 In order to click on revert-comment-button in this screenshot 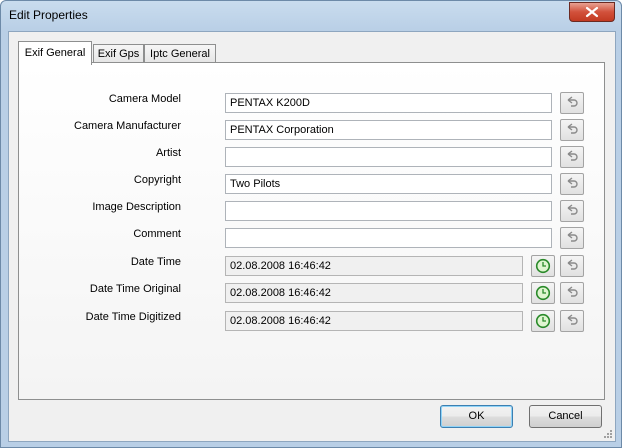, I will do `click(572, 238)`.